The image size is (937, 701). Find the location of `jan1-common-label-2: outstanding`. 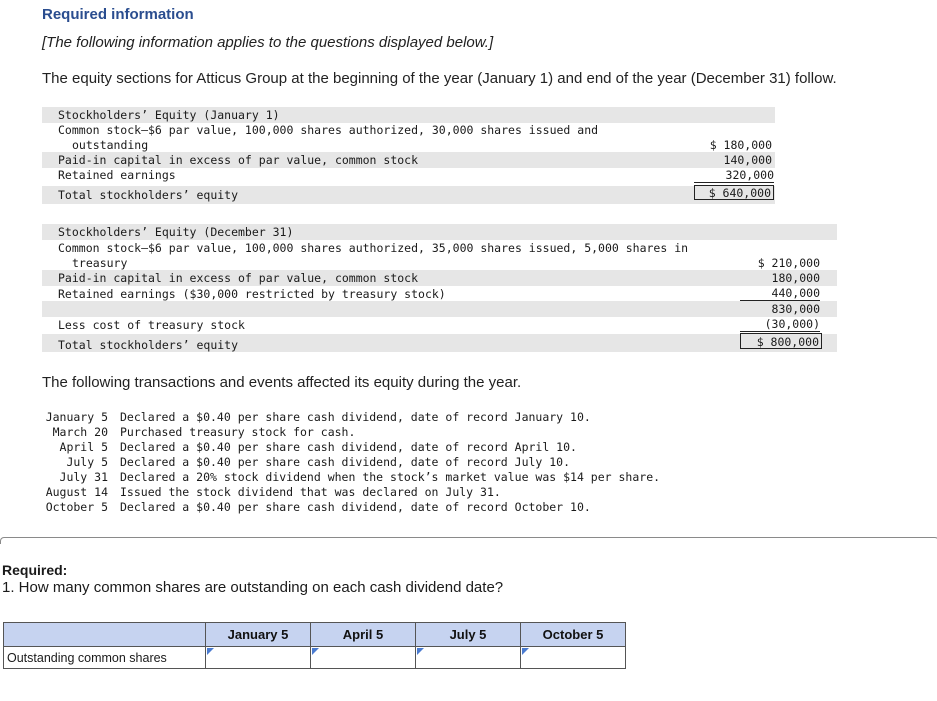

jan1-common-label-2: outstanding is located at coordinates (110, 145).